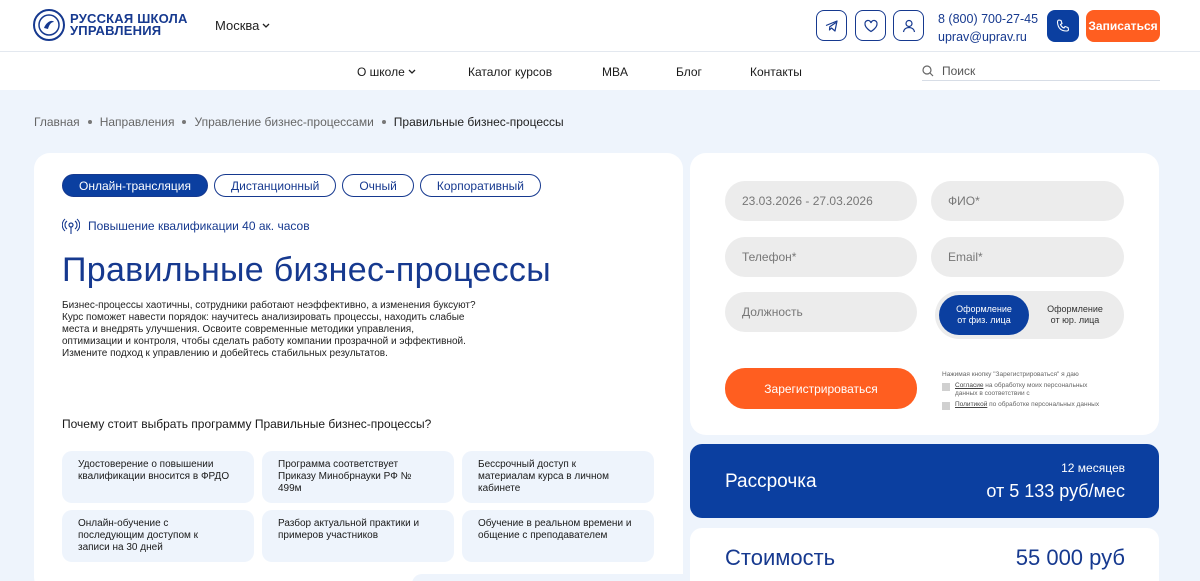 Image resolution: width=1200 pixels, height=581 pixels. Describe the element at coordinates (1093, 468) in the screenshot. I see `installment-months: 12 месяцев` at that location.